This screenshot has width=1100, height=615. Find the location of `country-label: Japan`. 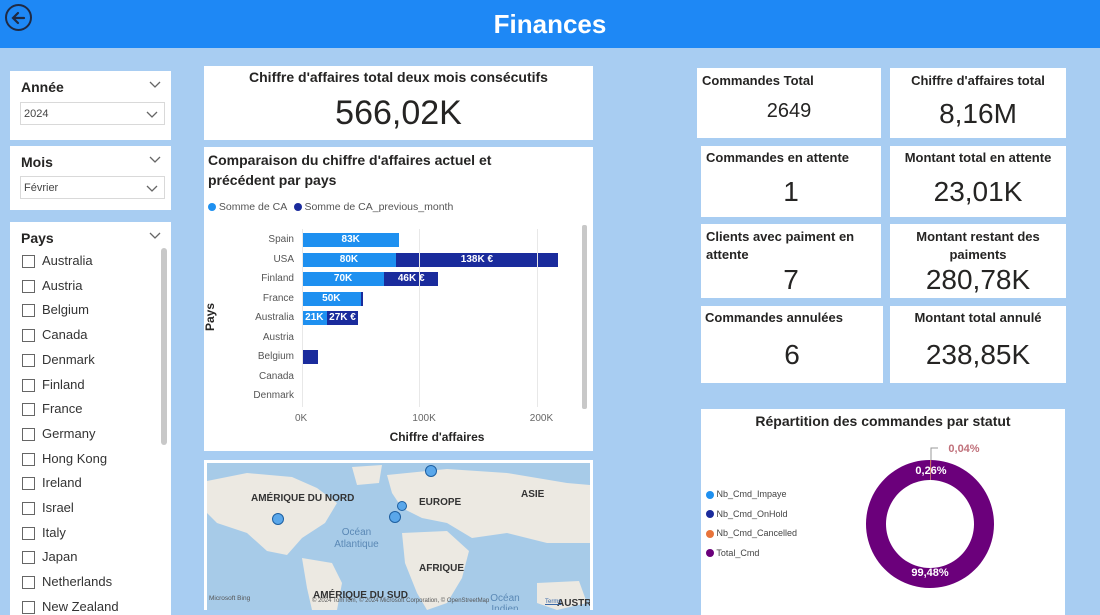

country-label: Japan is located at coordinates (60, 557).